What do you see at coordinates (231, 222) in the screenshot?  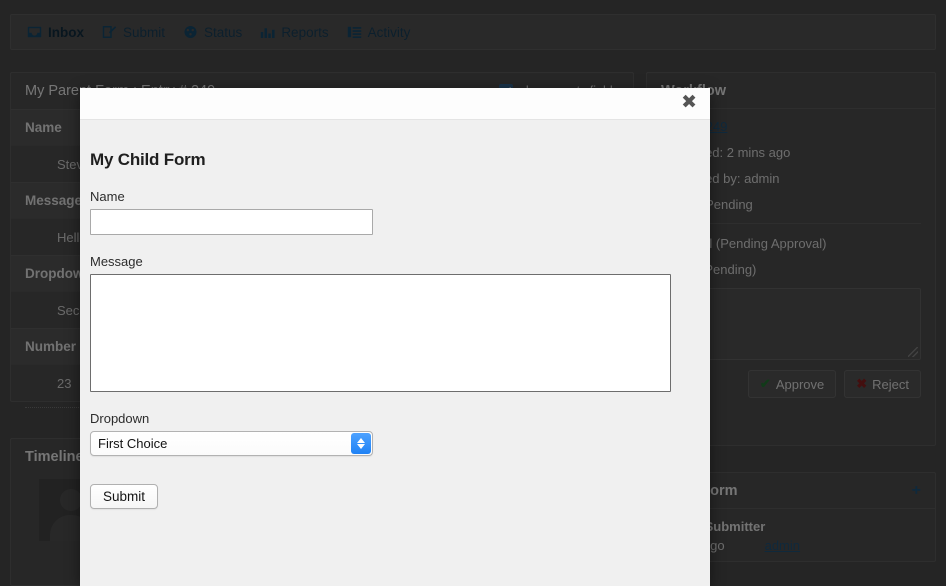 I see `name-input` at bounding box center [231, 222].